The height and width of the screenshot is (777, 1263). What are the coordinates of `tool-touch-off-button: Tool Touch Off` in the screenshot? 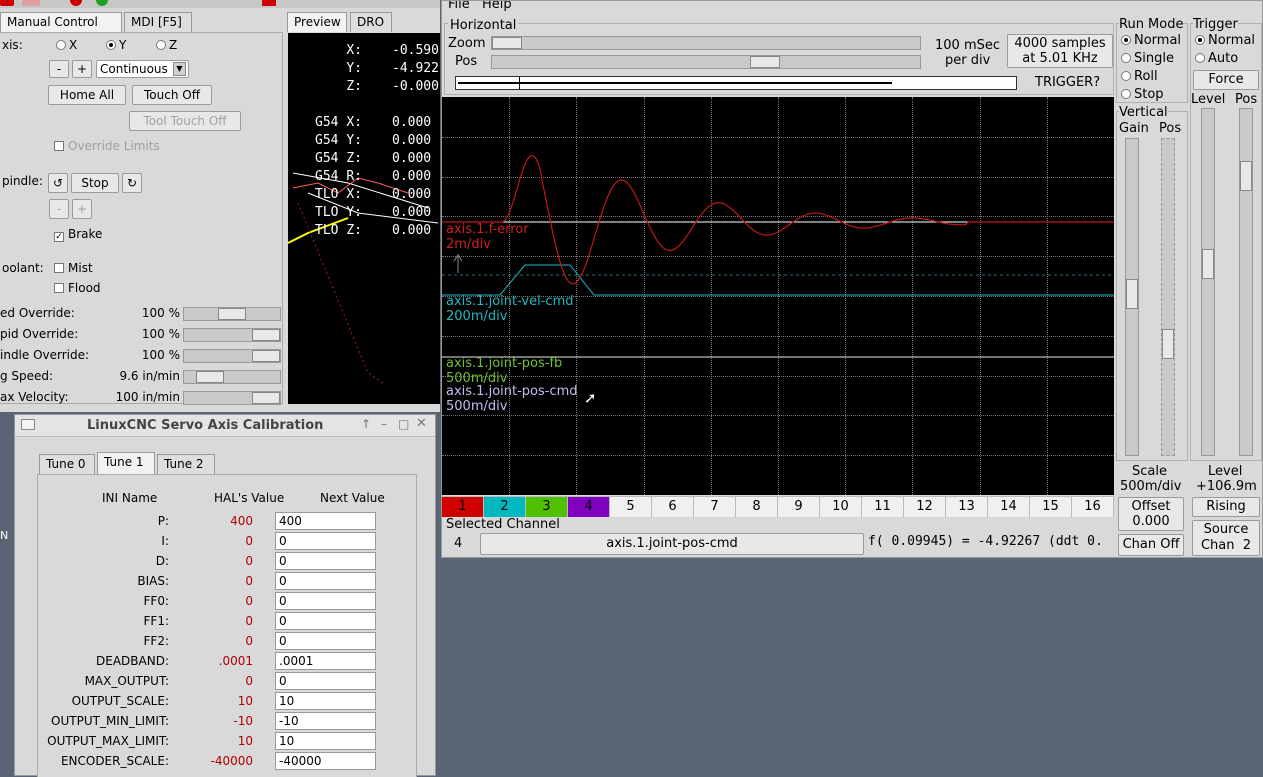 It's located at (185, 121).